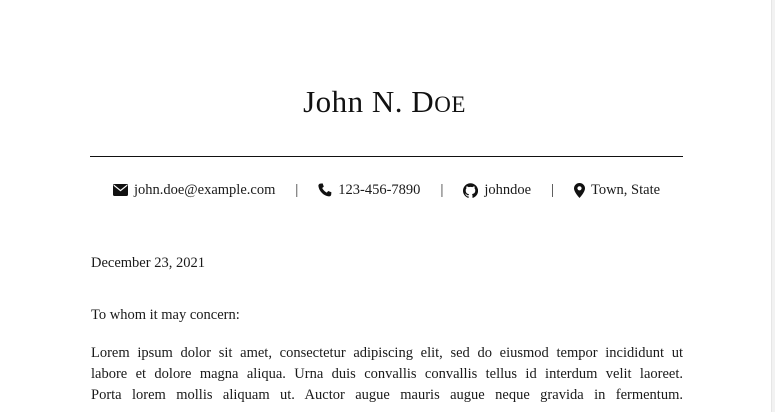 The height and width of the screenshot is (412, 775). I want to click on phone-icon, so click(325, 190).